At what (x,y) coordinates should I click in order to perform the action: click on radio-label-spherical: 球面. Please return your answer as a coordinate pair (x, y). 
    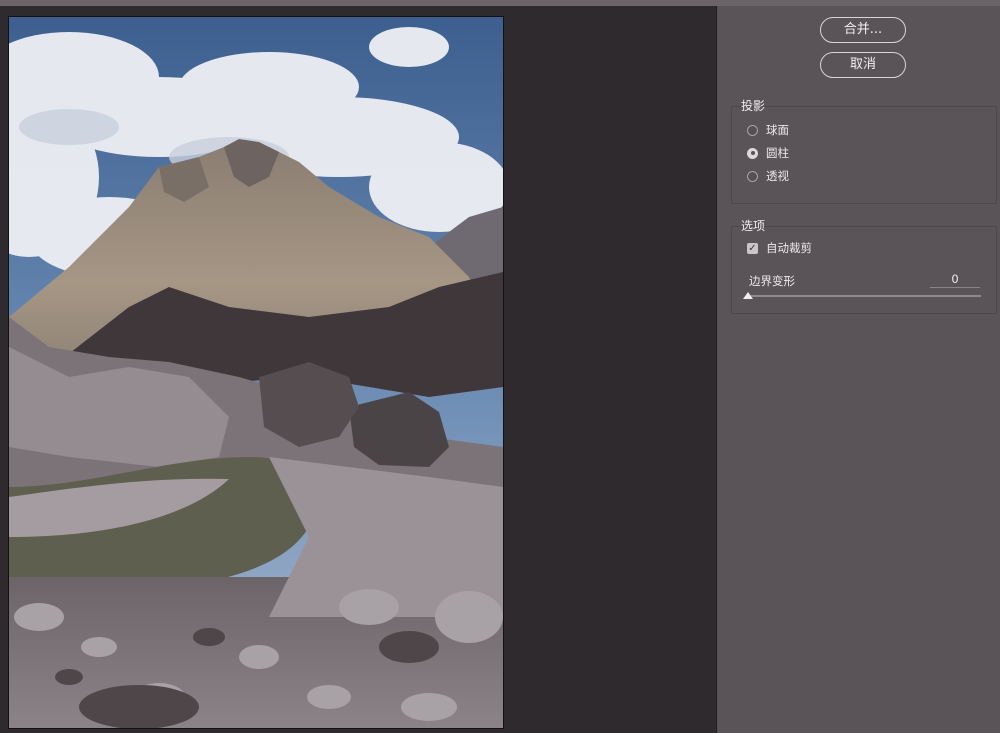
    Looking at the image, I should click on (777, 130).